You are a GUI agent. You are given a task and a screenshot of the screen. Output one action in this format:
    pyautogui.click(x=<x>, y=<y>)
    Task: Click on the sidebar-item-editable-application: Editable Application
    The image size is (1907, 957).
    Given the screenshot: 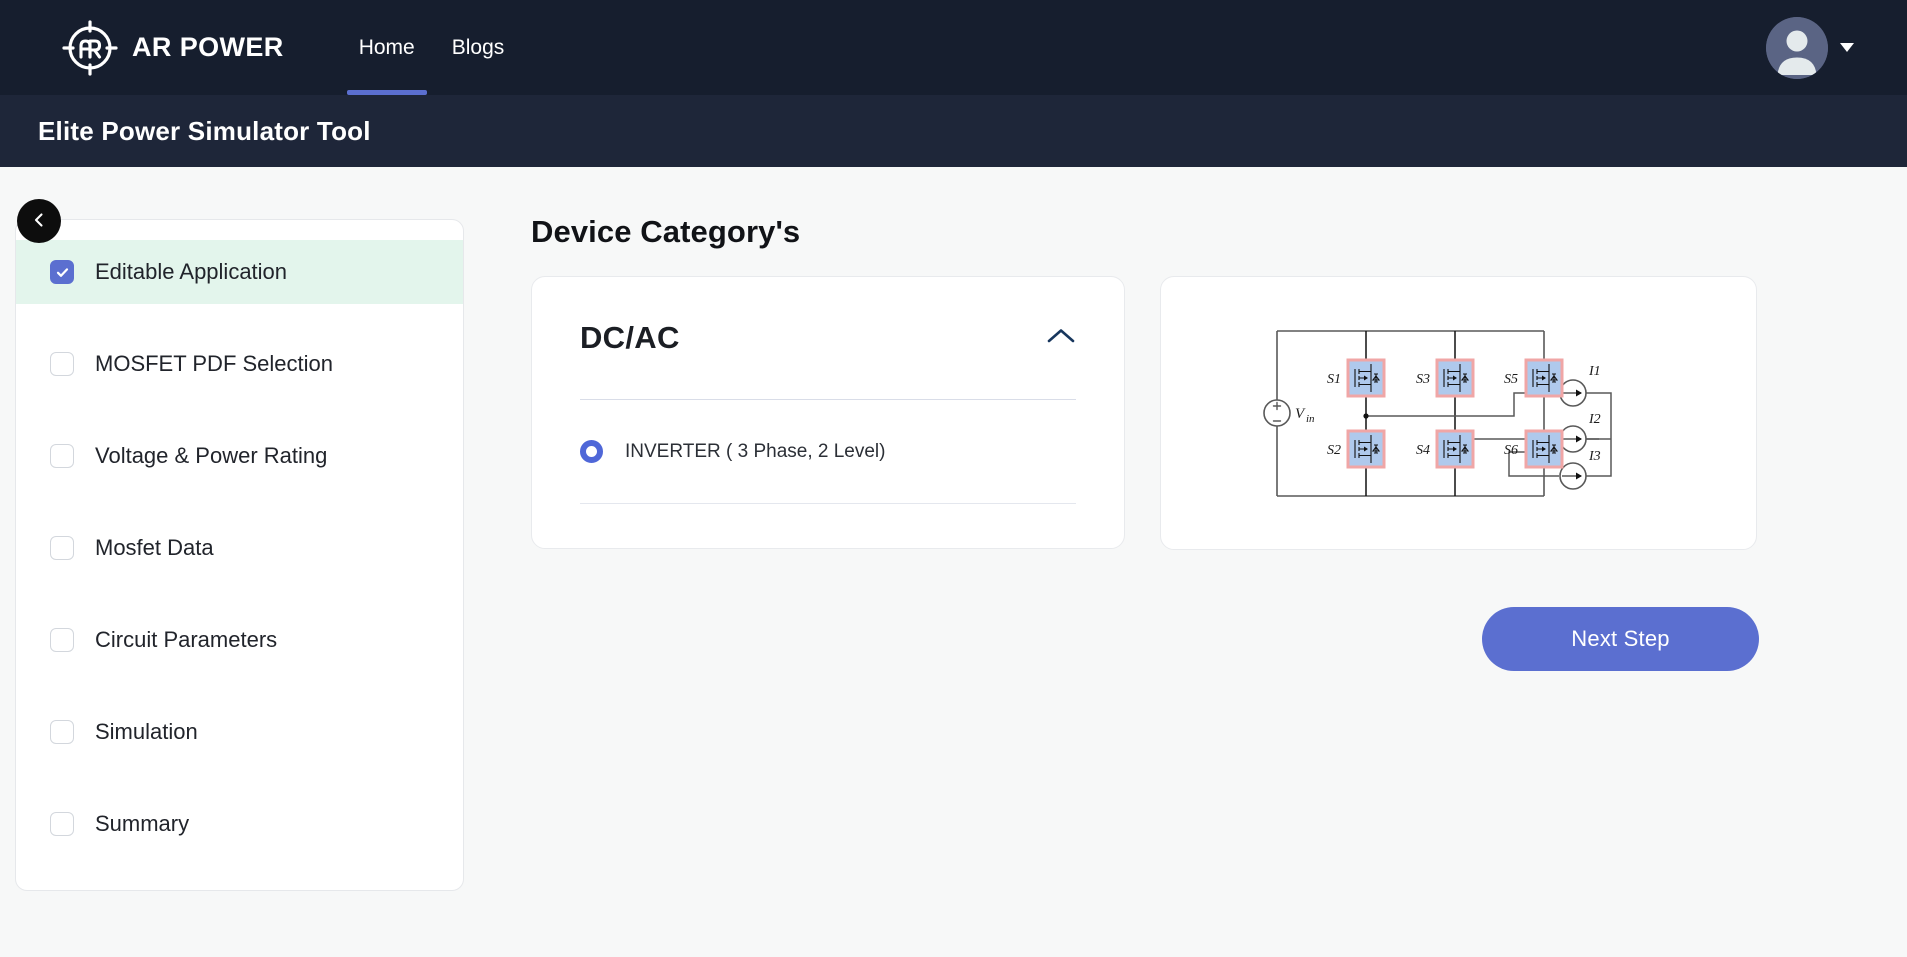 What is the action you would take?
    pyautogui.click(x=239, y=272)
    